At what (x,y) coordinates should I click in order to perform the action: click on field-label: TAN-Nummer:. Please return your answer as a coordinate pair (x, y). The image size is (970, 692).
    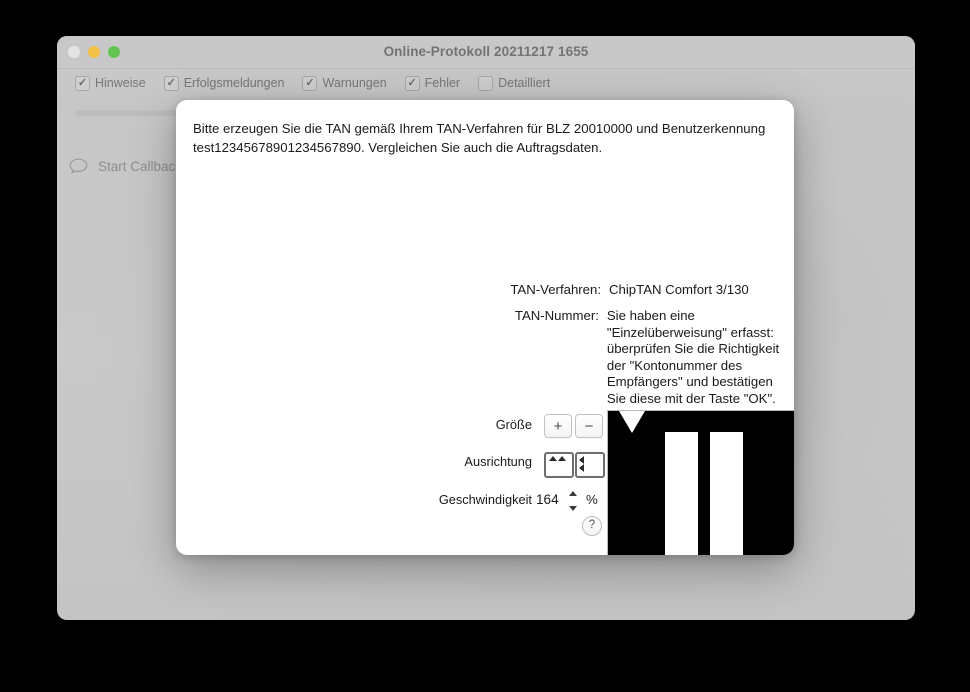
    Looking at the image, I should click on (556, 315).